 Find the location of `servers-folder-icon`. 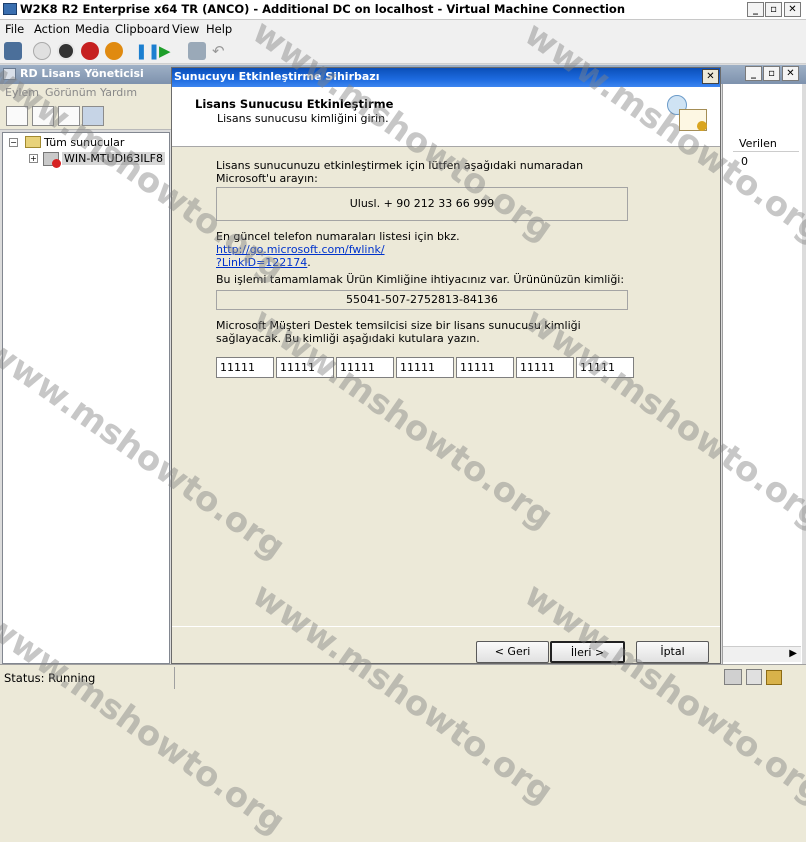

servers-folder-icon is located at coordinates (33, 142).